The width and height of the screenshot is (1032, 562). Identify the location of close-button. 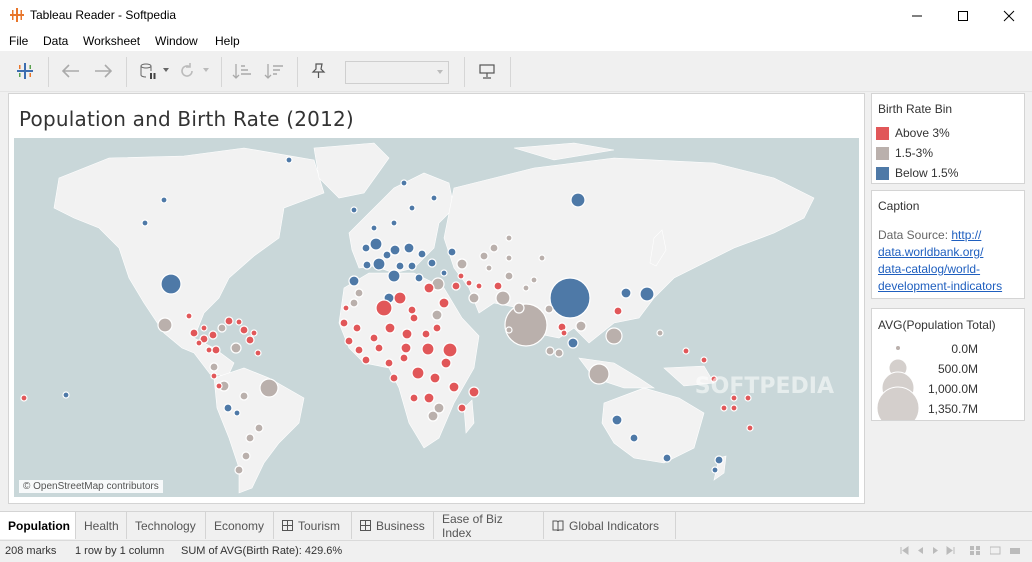
(1009, 15).